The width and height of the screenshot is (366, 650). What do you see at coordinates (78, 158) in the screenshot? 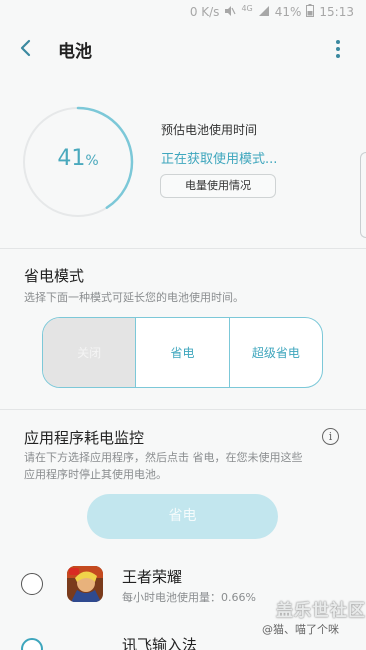
I see `battery-level-text: 41%` at bounding box center [78, 158].